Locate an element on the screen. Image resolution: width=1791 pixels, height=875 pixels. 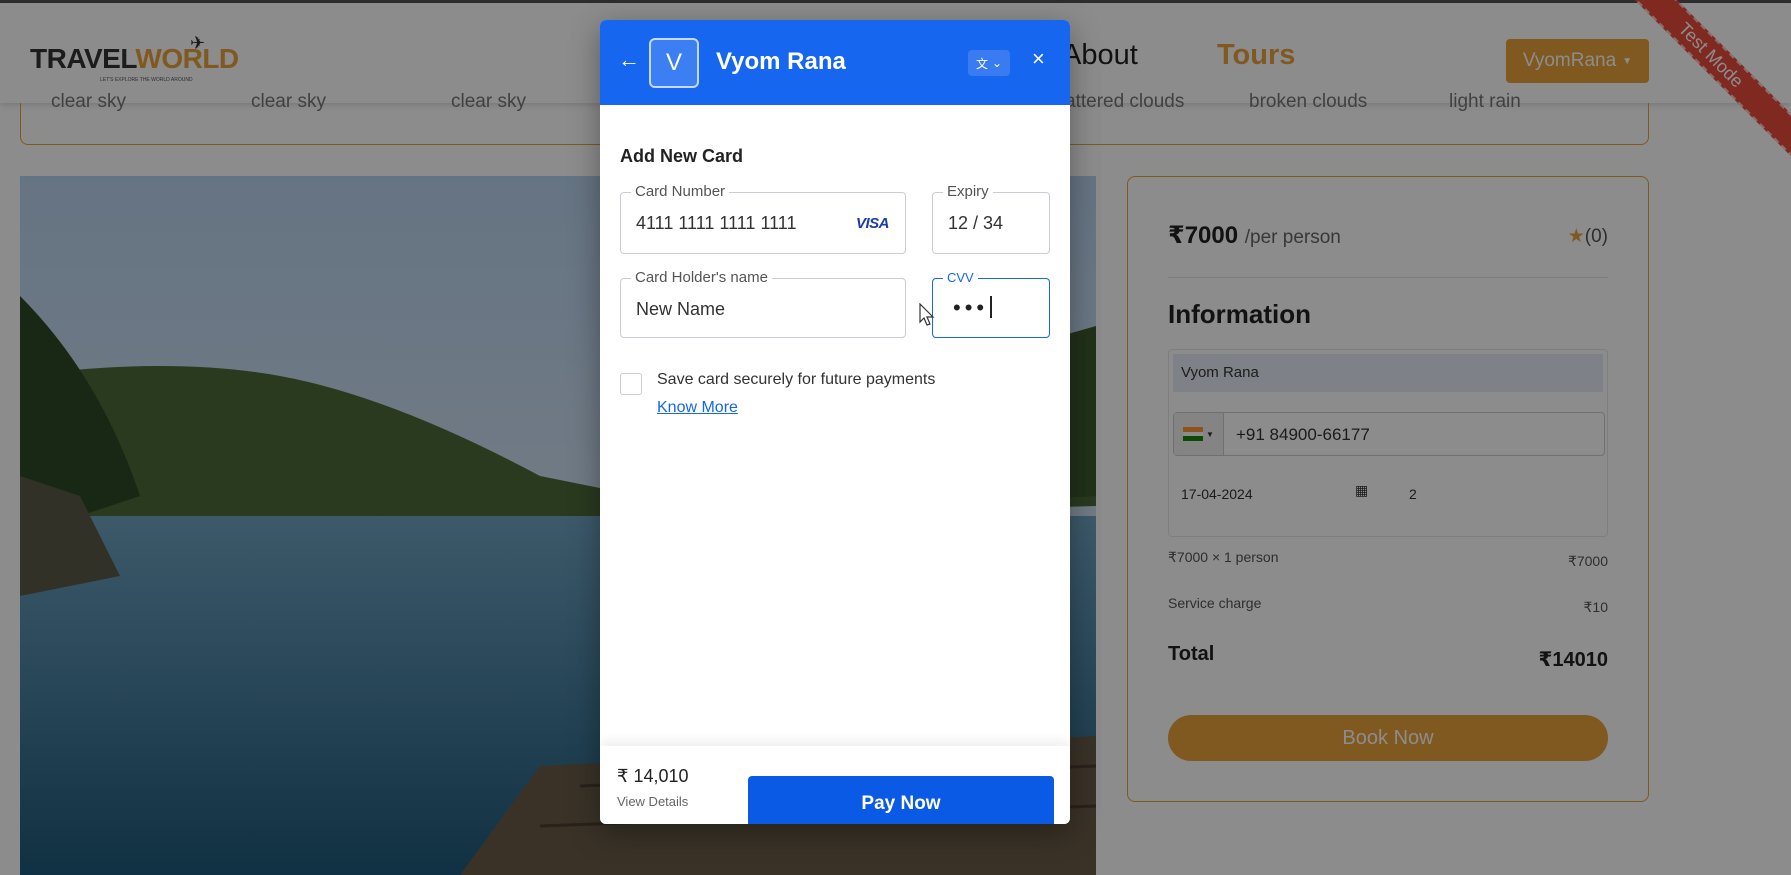
visa-logo-icon: VISA is located at coordinates (872, 223).